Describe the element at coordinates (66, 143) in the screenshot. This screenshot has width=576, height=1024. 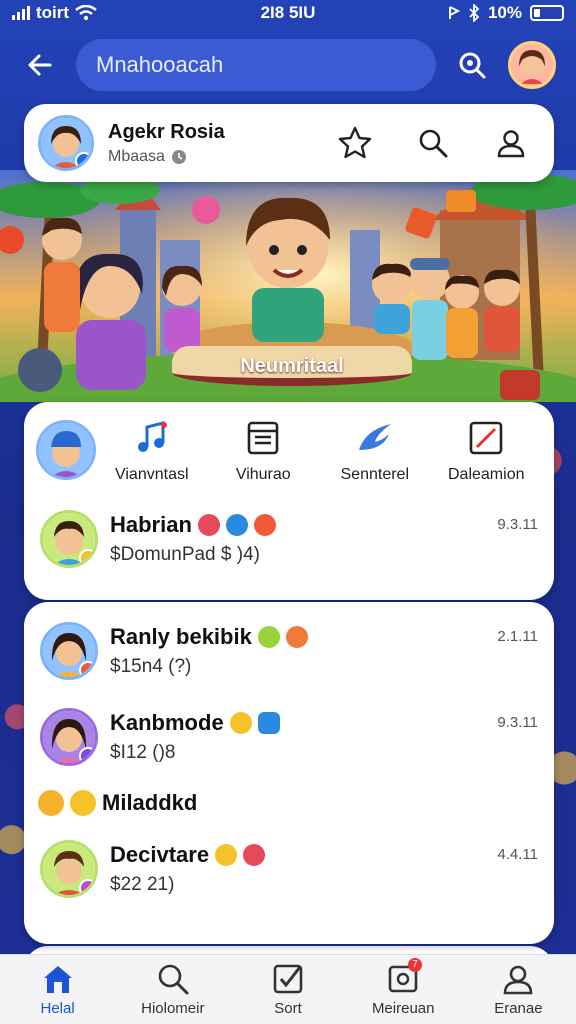
I see `profile-avatar` at that location.